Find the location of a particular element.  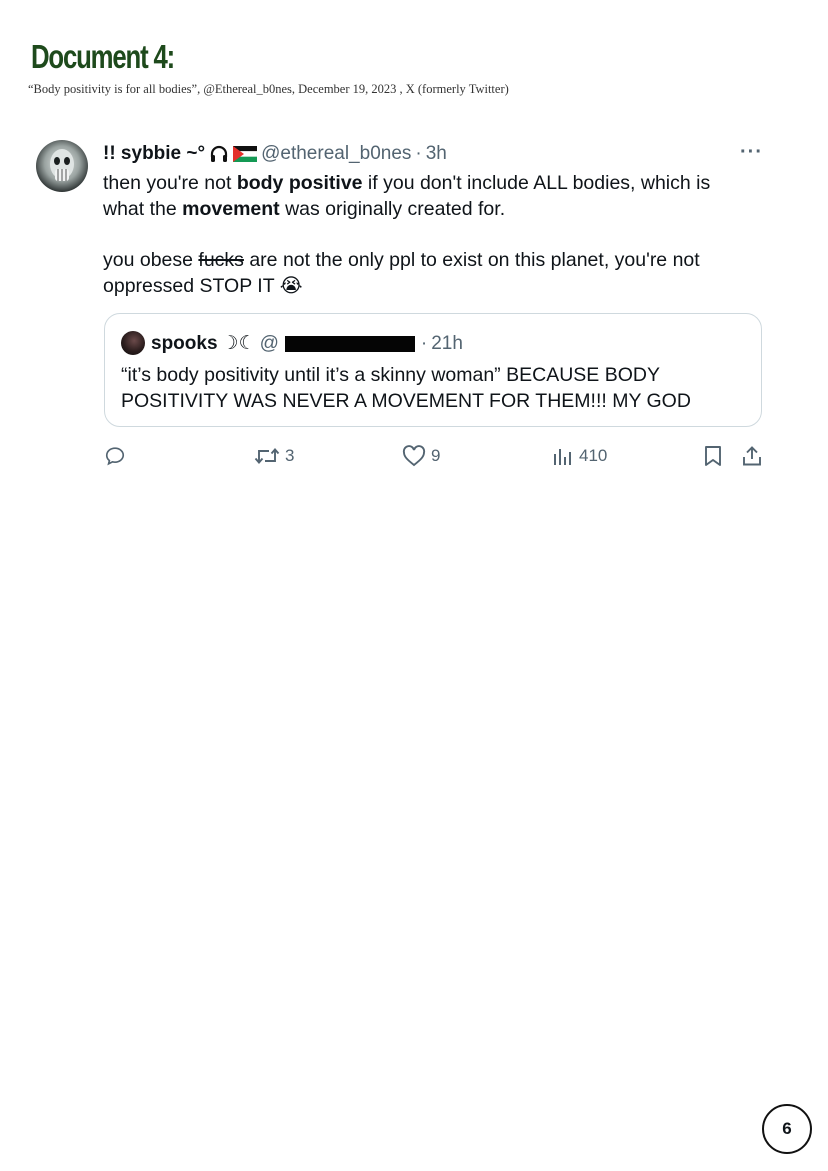

views-button: 410 is located at coordinates (579, 456).